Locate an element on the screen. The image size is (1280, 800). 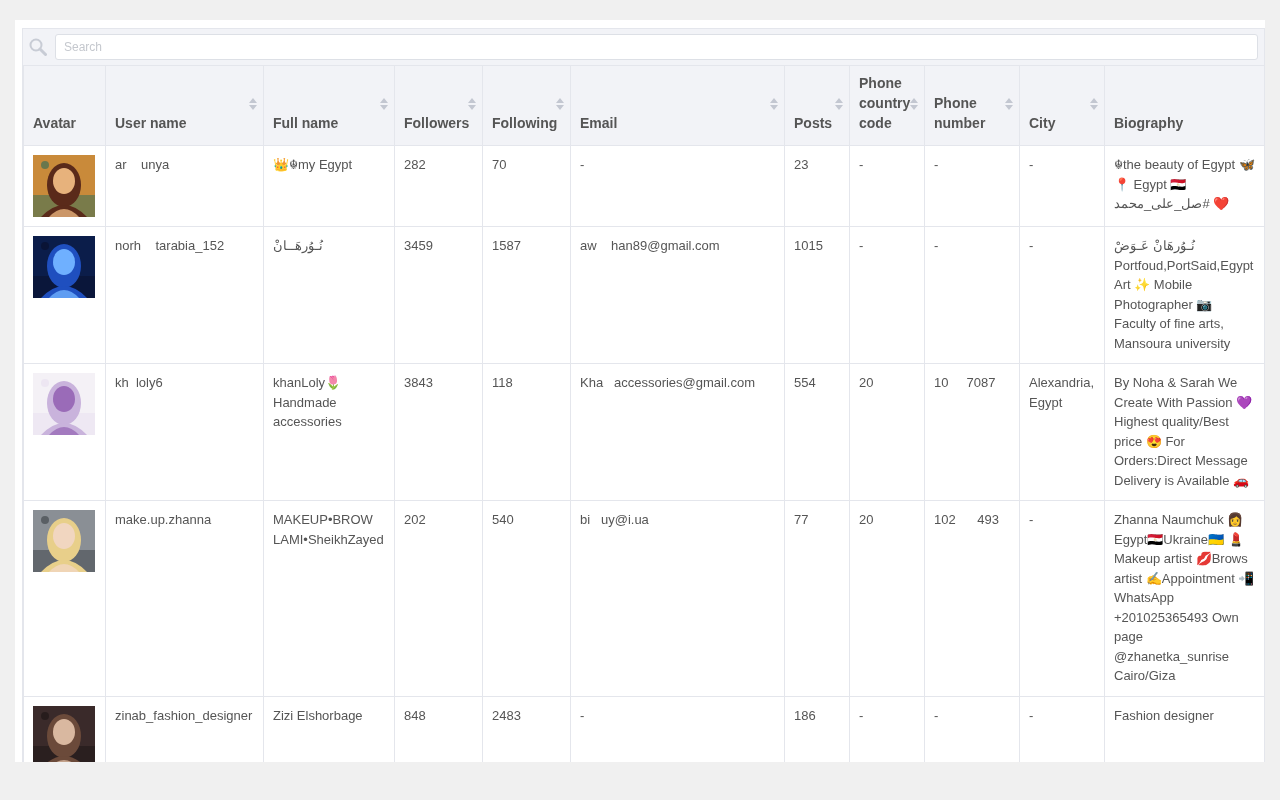
column-header: Avatar is located at coordinates (64, 105).